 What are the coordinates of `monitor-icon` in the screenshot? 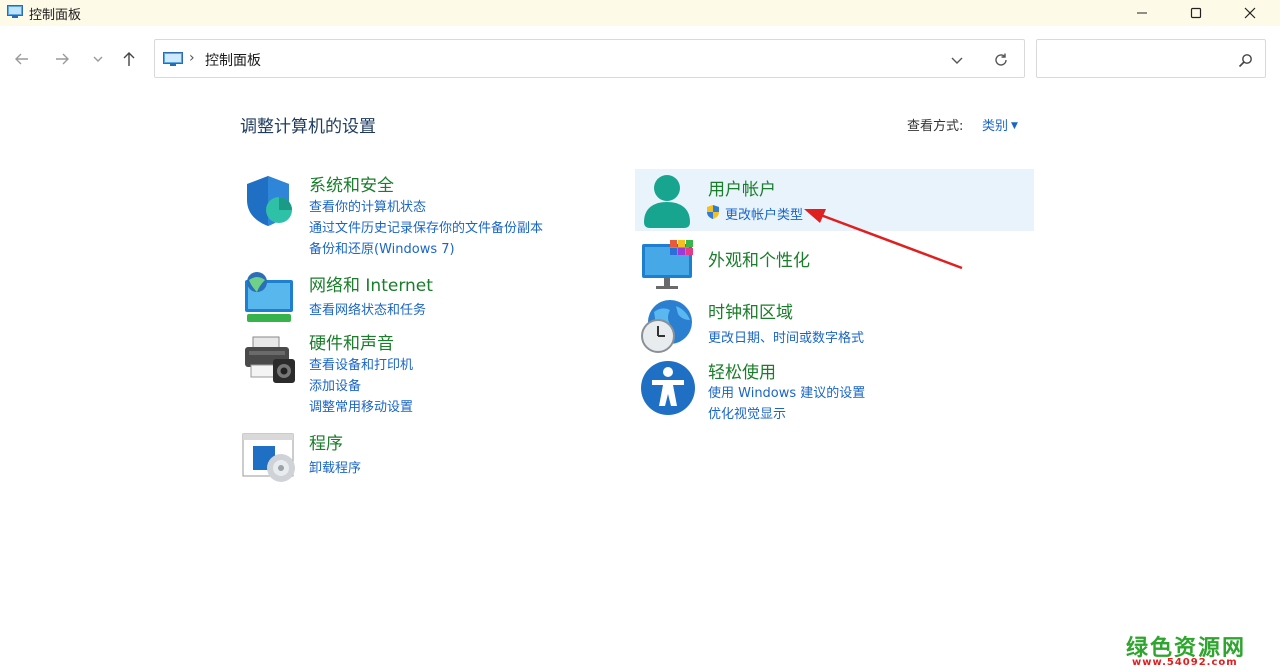 It's located at (667, 264).